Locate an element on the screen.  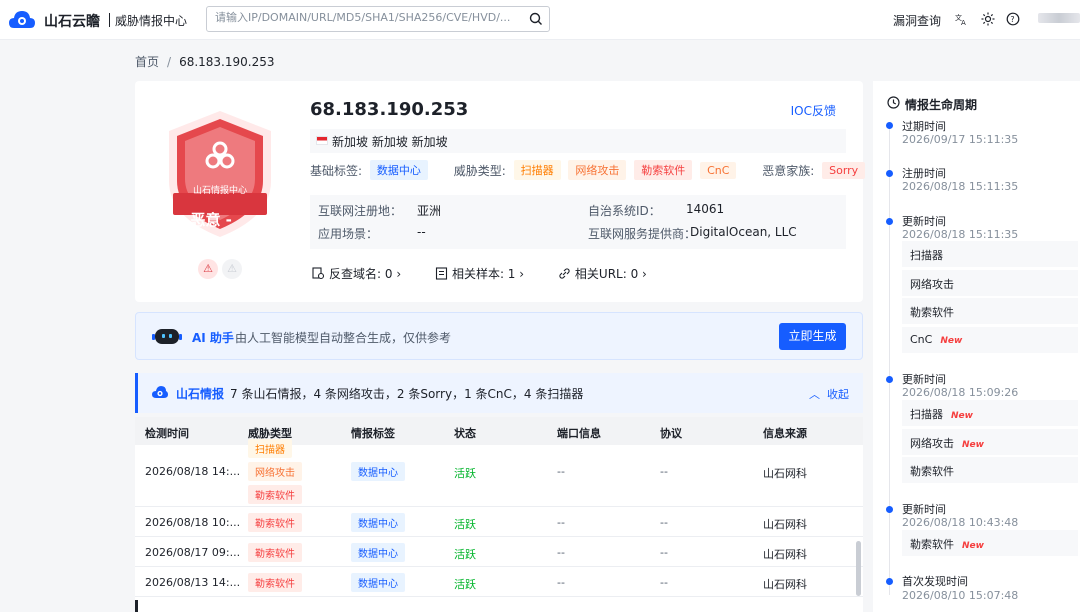
collapse-toggle: ︿ 收起 is located at coordinates (829, 394).